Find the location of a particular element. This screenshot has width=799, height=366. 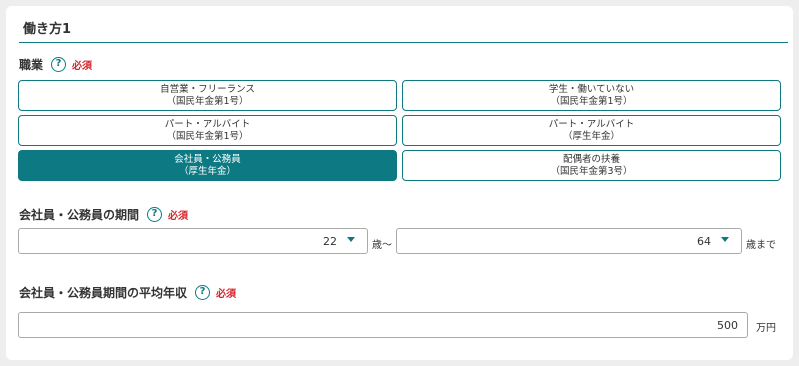

occupation-label-row: 職業 ? 必須 is located at coordinates (55, 64).